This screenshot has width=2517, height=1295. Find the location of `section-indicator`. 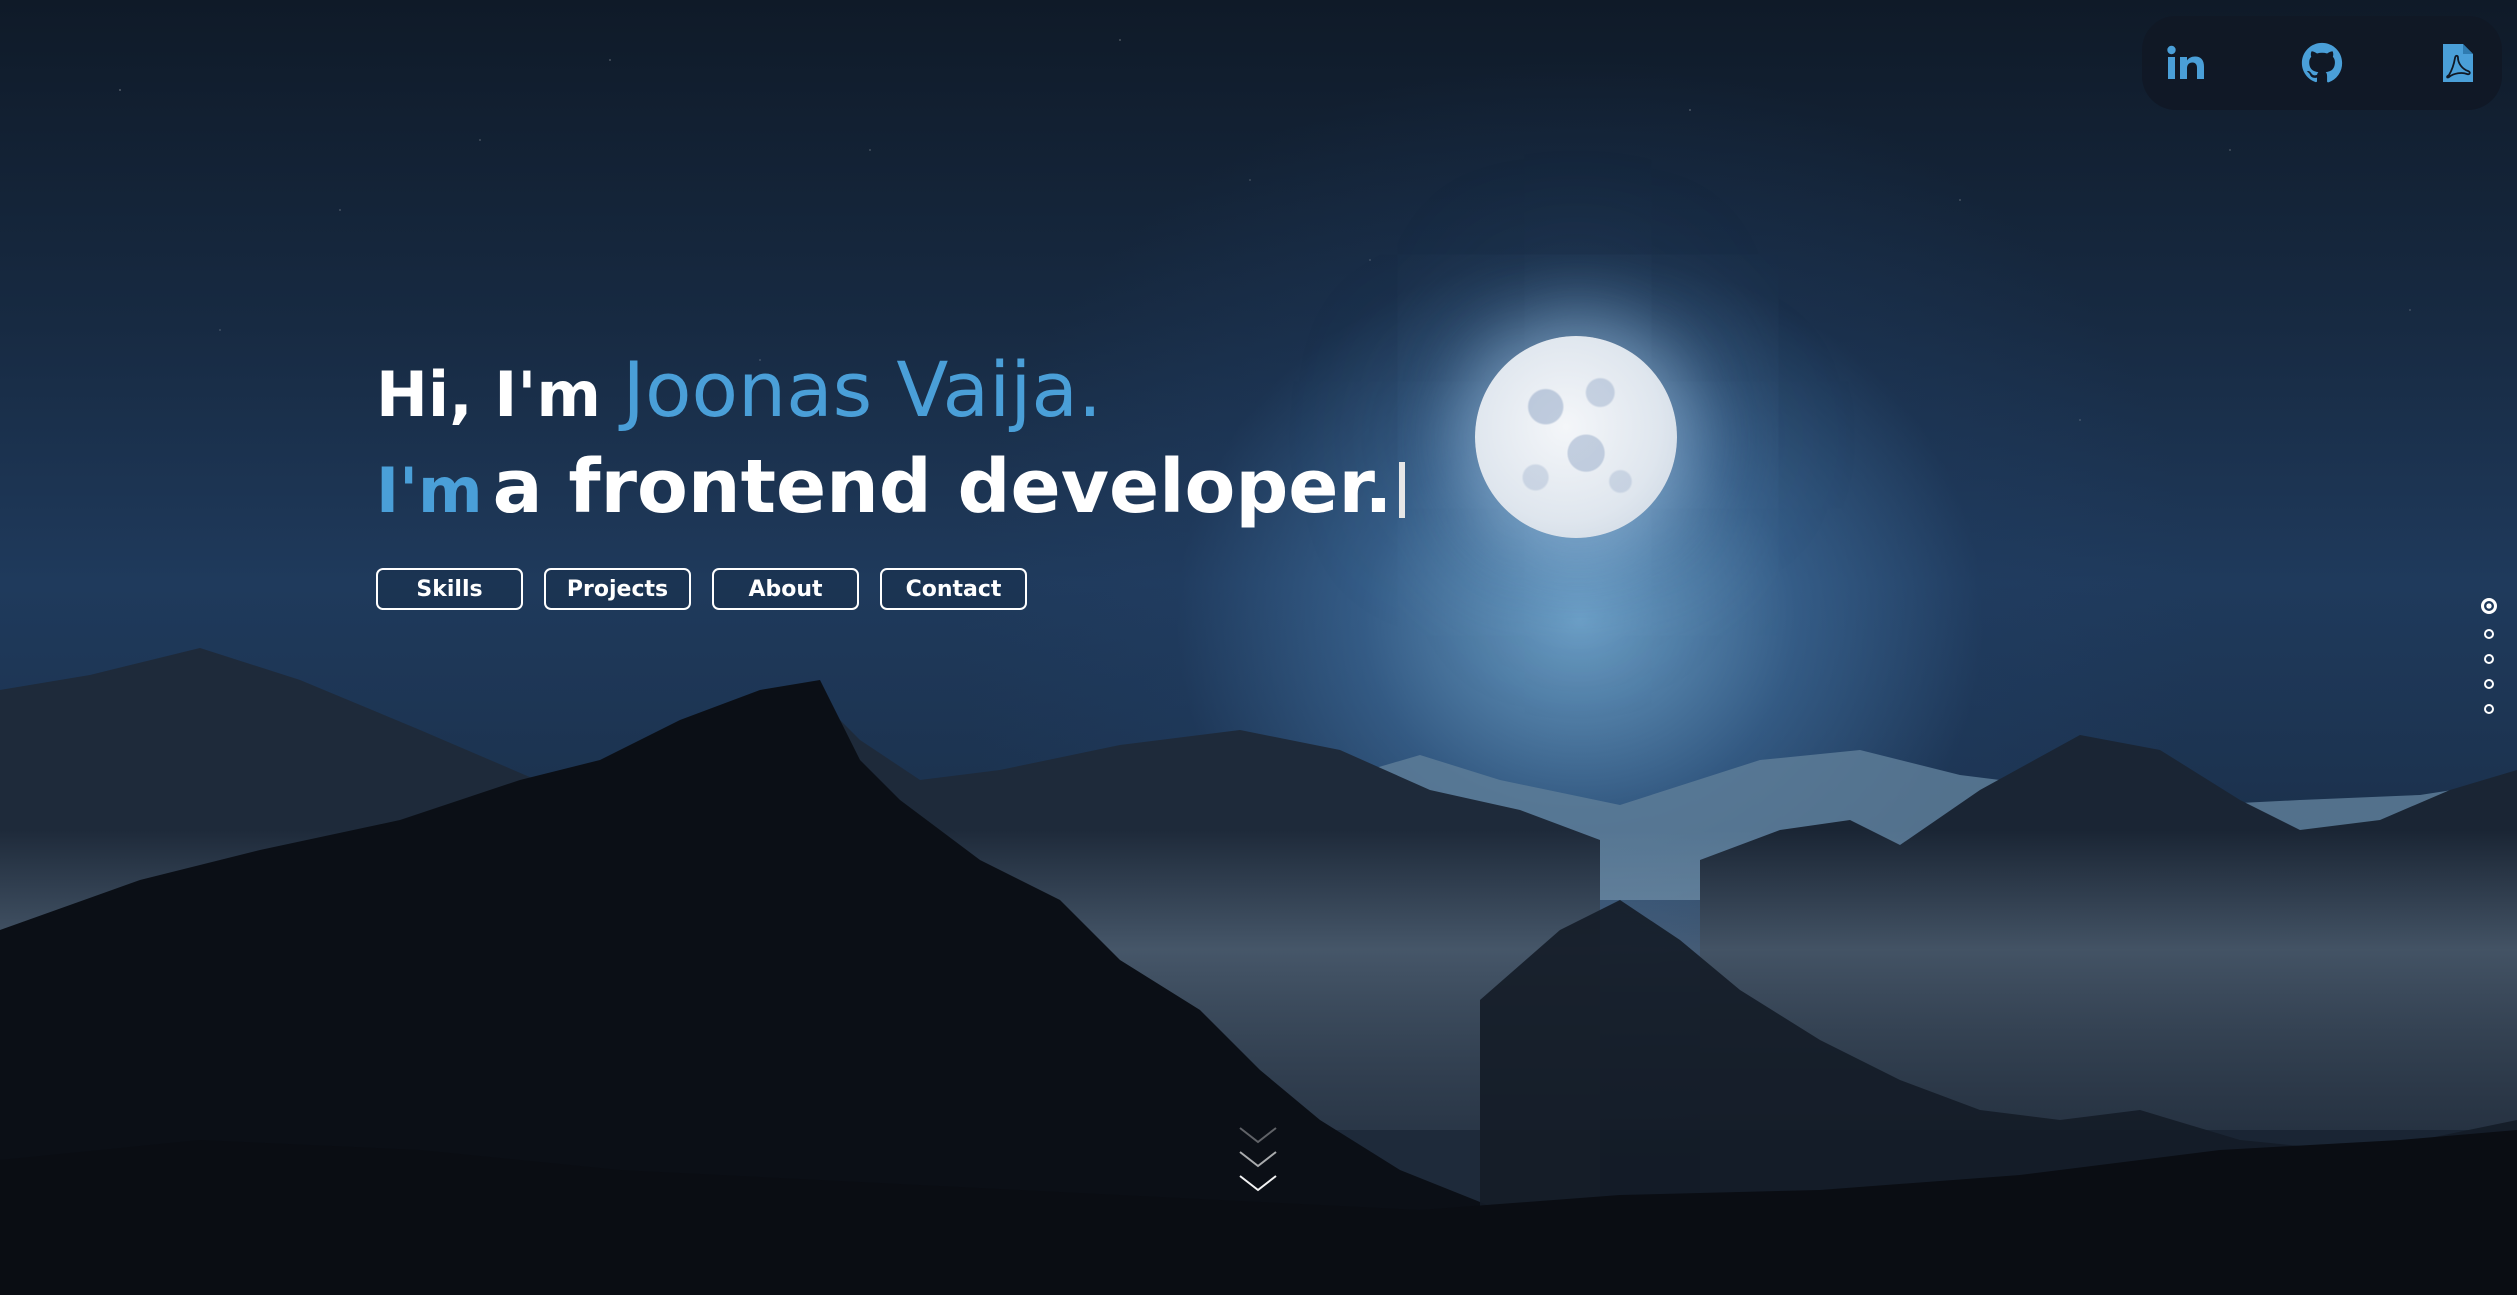

section-indicator is located at coordinates (2489, 656).